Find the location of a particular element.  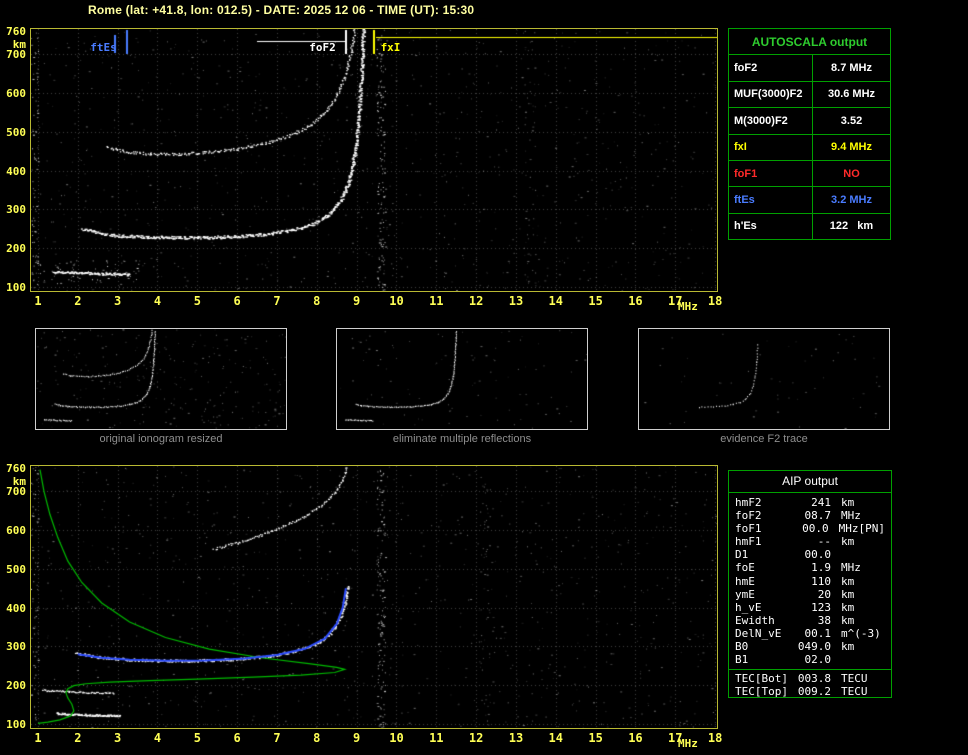

aip-row-value: 110 is located at coordinates (821, 581).